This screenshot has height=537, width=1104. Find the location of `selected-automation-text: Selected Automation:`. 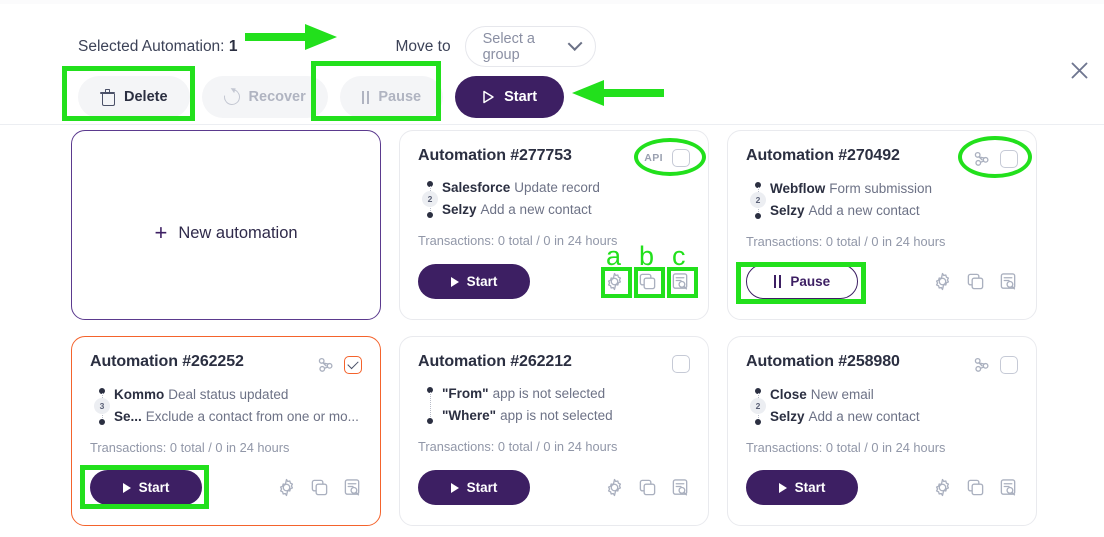

selected-automation-text: Selected Automation: is located at coordinates (151, 46).